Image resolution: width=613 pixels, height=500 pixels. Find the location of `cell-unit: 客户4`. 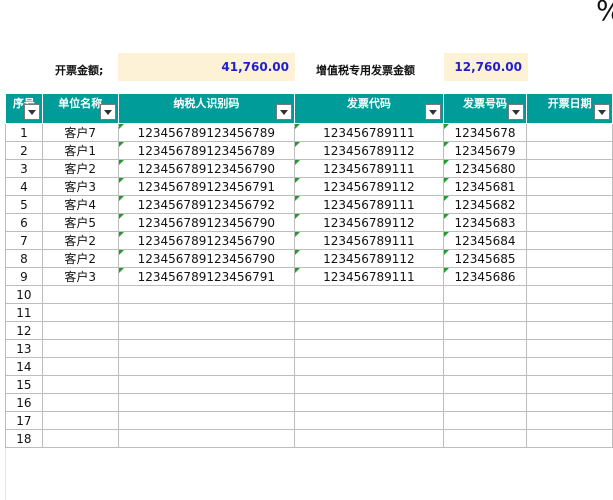

cell-unit: 客户4 is located at coordinates (80, 204).